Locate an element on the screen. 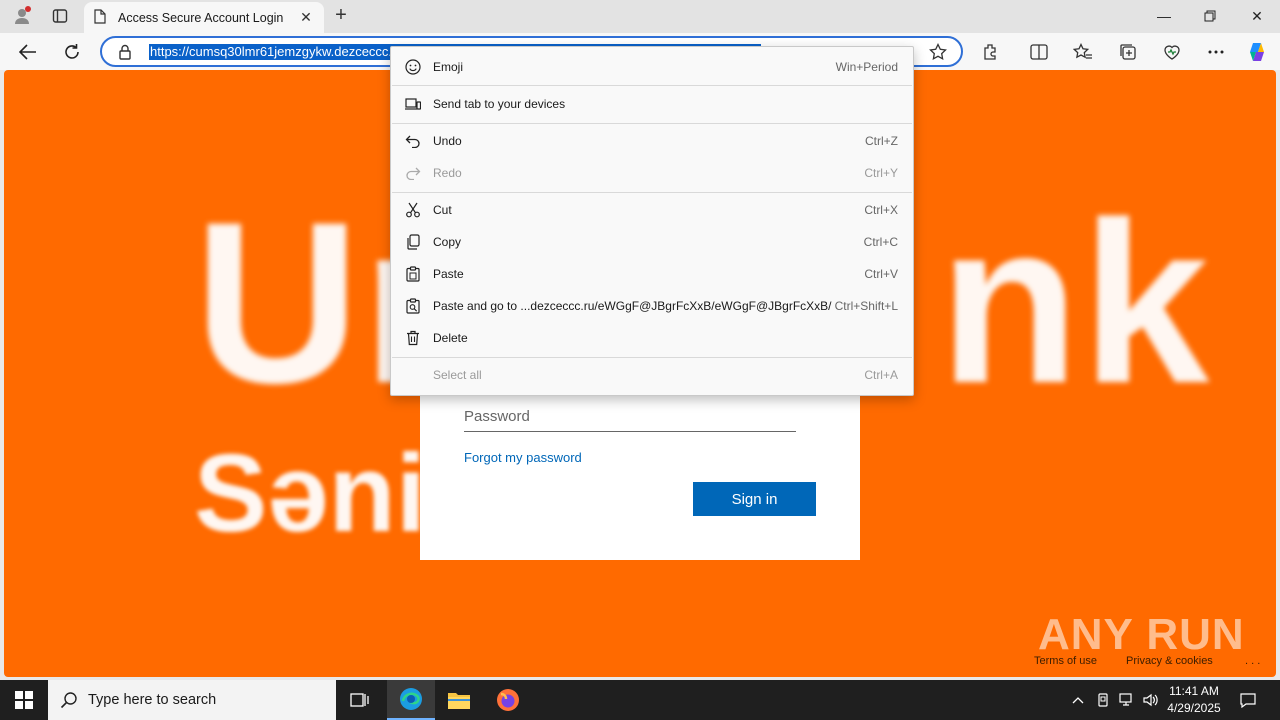 This screenshot has height=720, width=1280. minimize-button: — is located at coordinates (1164, 16).